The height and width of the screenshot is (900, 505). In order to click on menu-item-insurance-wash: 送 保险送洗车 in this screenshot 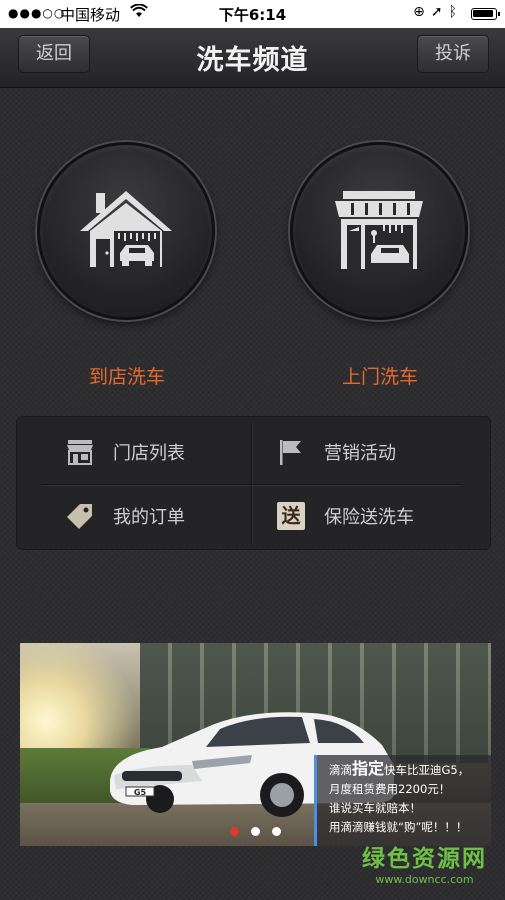, I will do `click(345, 516)`.